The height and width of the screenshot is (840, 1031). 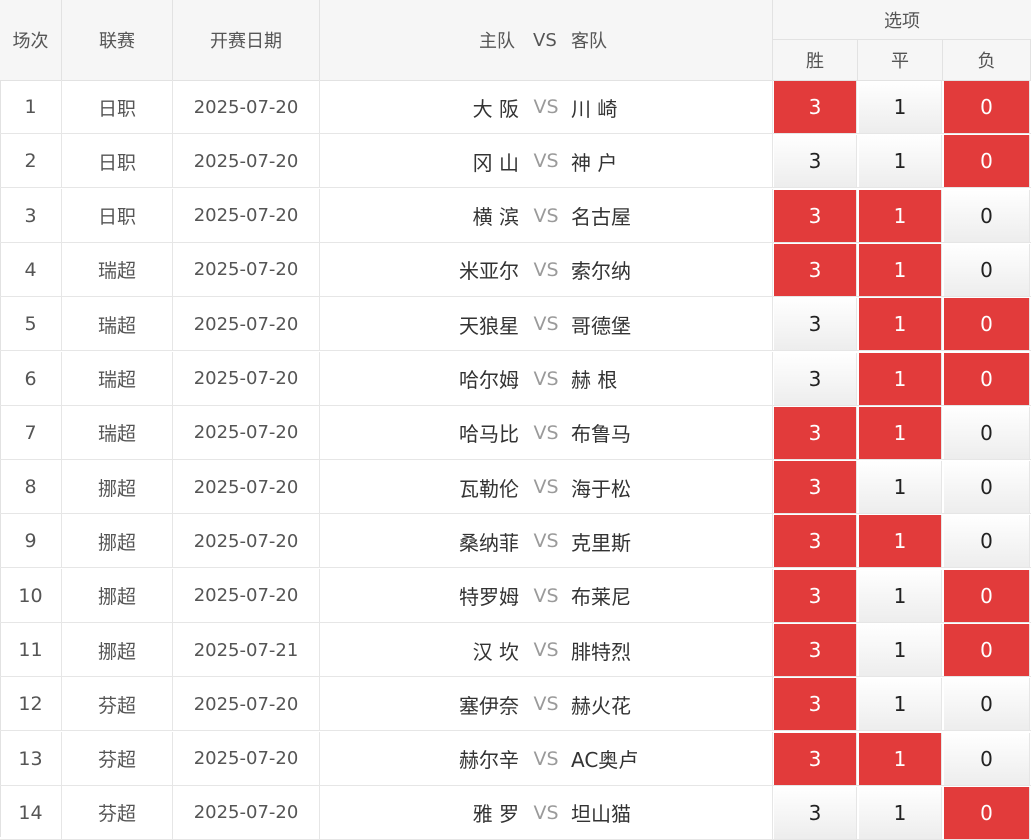 I want to click on matchup: 特罗姆 VS 布莱尼, so click(x=546, y=595).